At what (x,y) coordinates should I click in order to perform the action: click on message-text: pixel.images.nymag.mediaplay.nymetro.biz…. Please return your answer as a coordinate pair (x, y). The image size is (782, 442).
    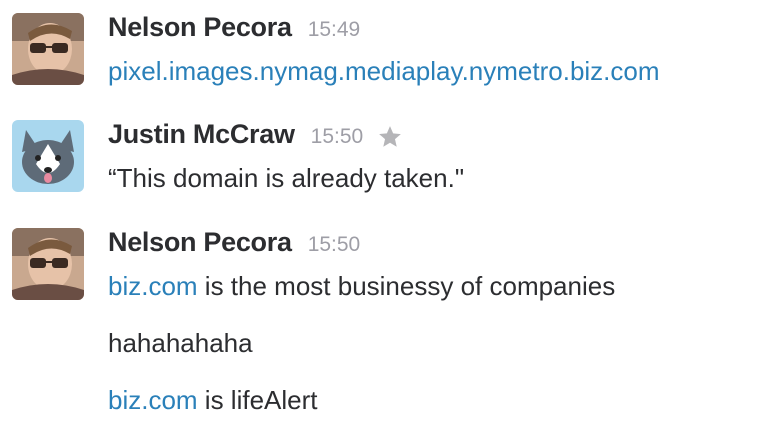
    Looking at the image, I should click on (384, 71).